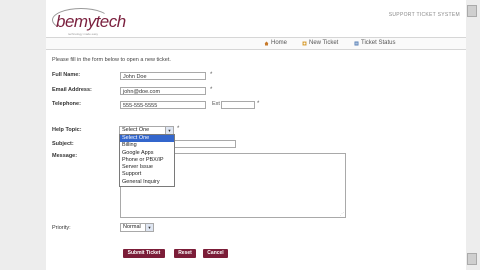  Describe the element at coordinates (66, 75) in the screenshot. I see `full-name-label: Full Name:` at that location.